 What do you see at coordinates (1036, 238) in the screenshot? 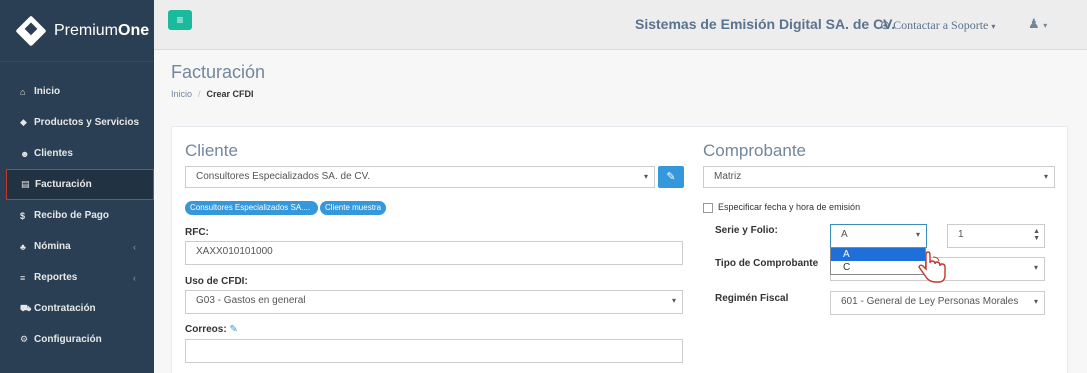
I see `spin-down-icon: ▼` at bounding box center [1036, 238].